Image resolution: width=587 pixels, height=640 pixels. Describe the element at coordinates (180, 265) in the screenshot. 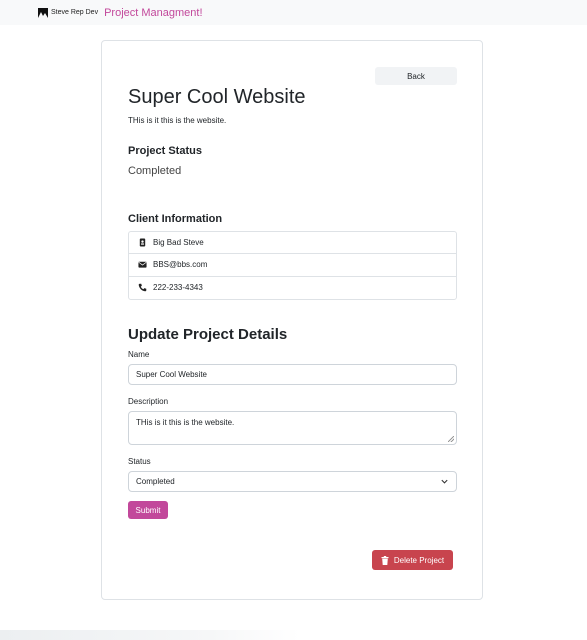

I see `client-email: BBS@bbs.com` at that location.